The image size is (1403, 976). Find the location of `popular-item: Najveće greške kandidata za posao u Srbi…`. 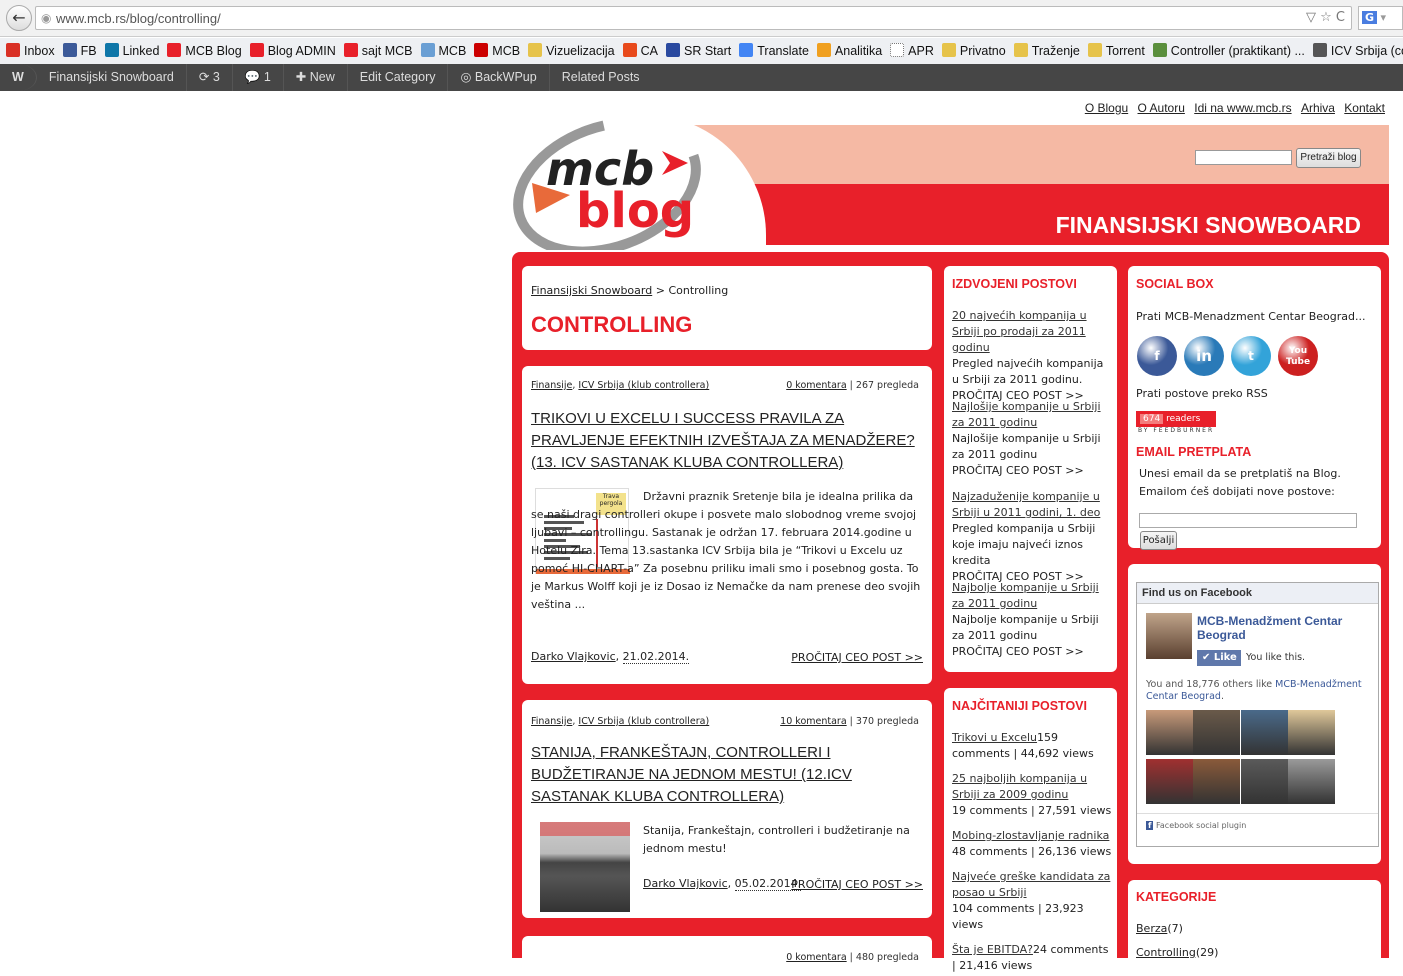

popular-item: Najveće greške kandidata za posao u Srbi… is located at coordinates (1031, 900).